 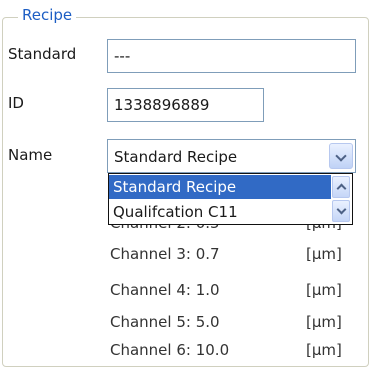 I want to click on name-label: Name, so click(x=30, y=155).